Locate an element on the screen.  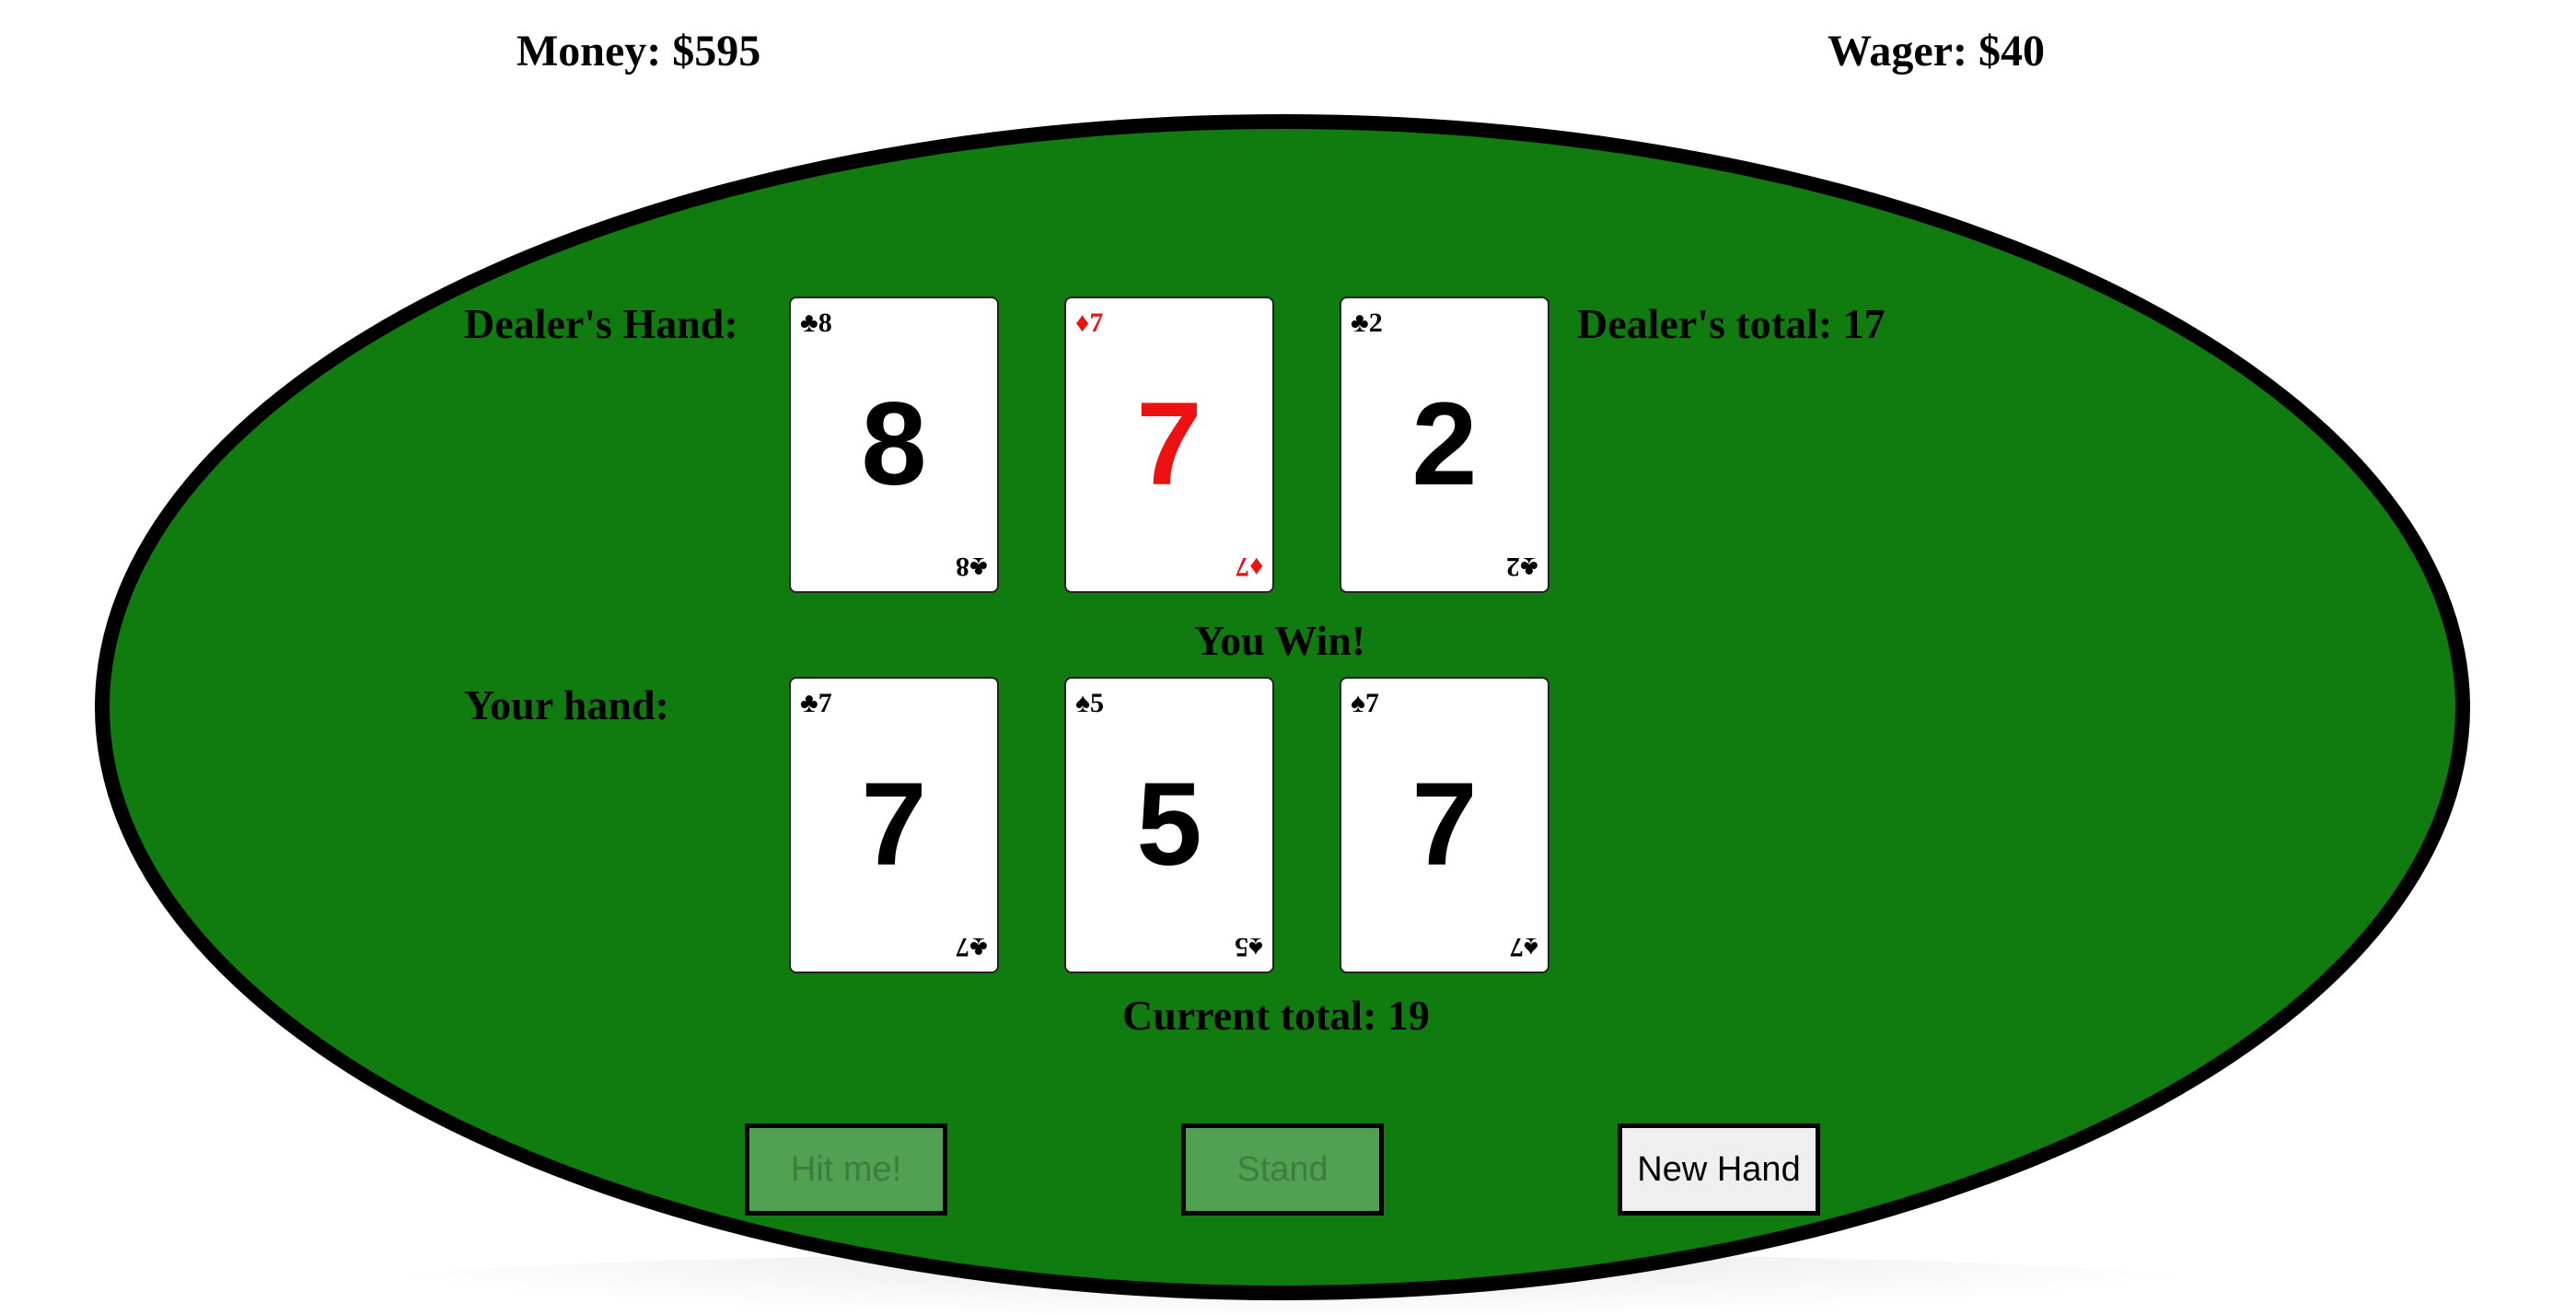
dealer-card-1: ♣8 8 ♣8 is located at coordinates (894, 445).